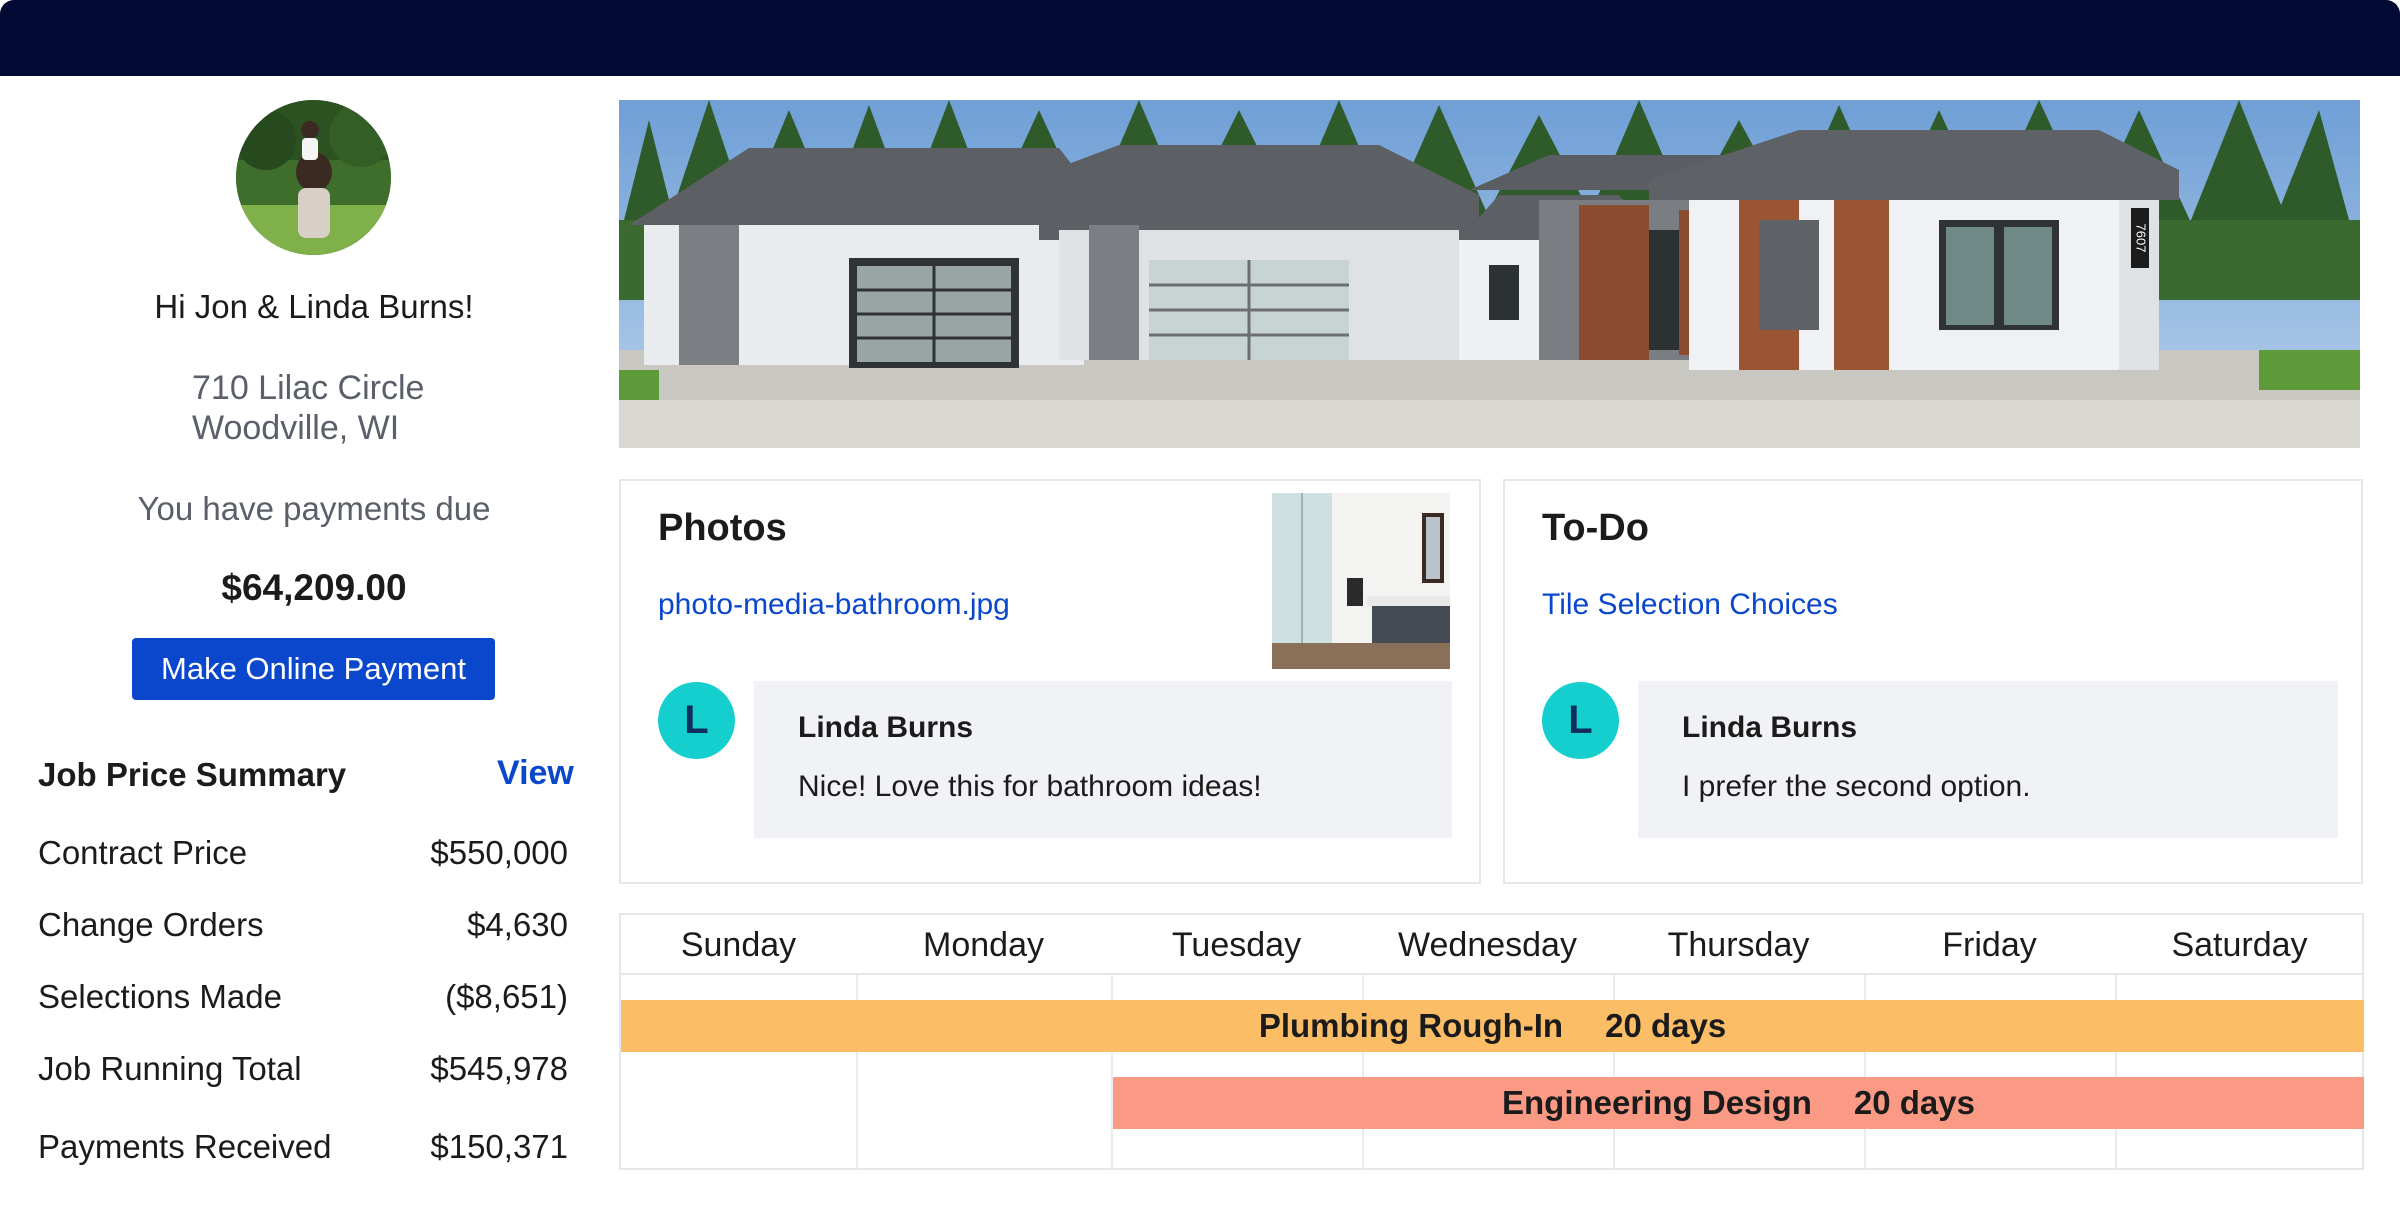  What do you see at coordinates (314, 587) in the screenshot?
I see `amount-due: $64,209.00` at bounding box center [314, 587].